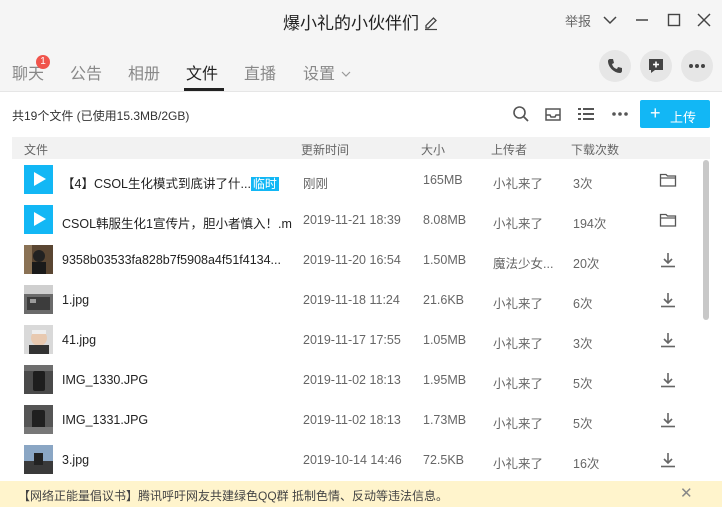 This screenshot has height=507, width=722. I want to click on phone-icon, so click(615, 66).